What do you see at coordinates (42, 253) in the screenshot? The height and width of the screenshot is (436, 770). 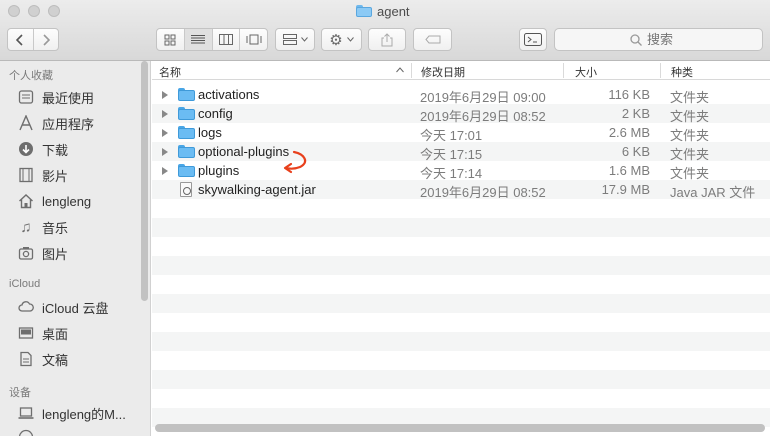 I see `sidebar-item-pictures: 图片` at bounding box center [42, 253].